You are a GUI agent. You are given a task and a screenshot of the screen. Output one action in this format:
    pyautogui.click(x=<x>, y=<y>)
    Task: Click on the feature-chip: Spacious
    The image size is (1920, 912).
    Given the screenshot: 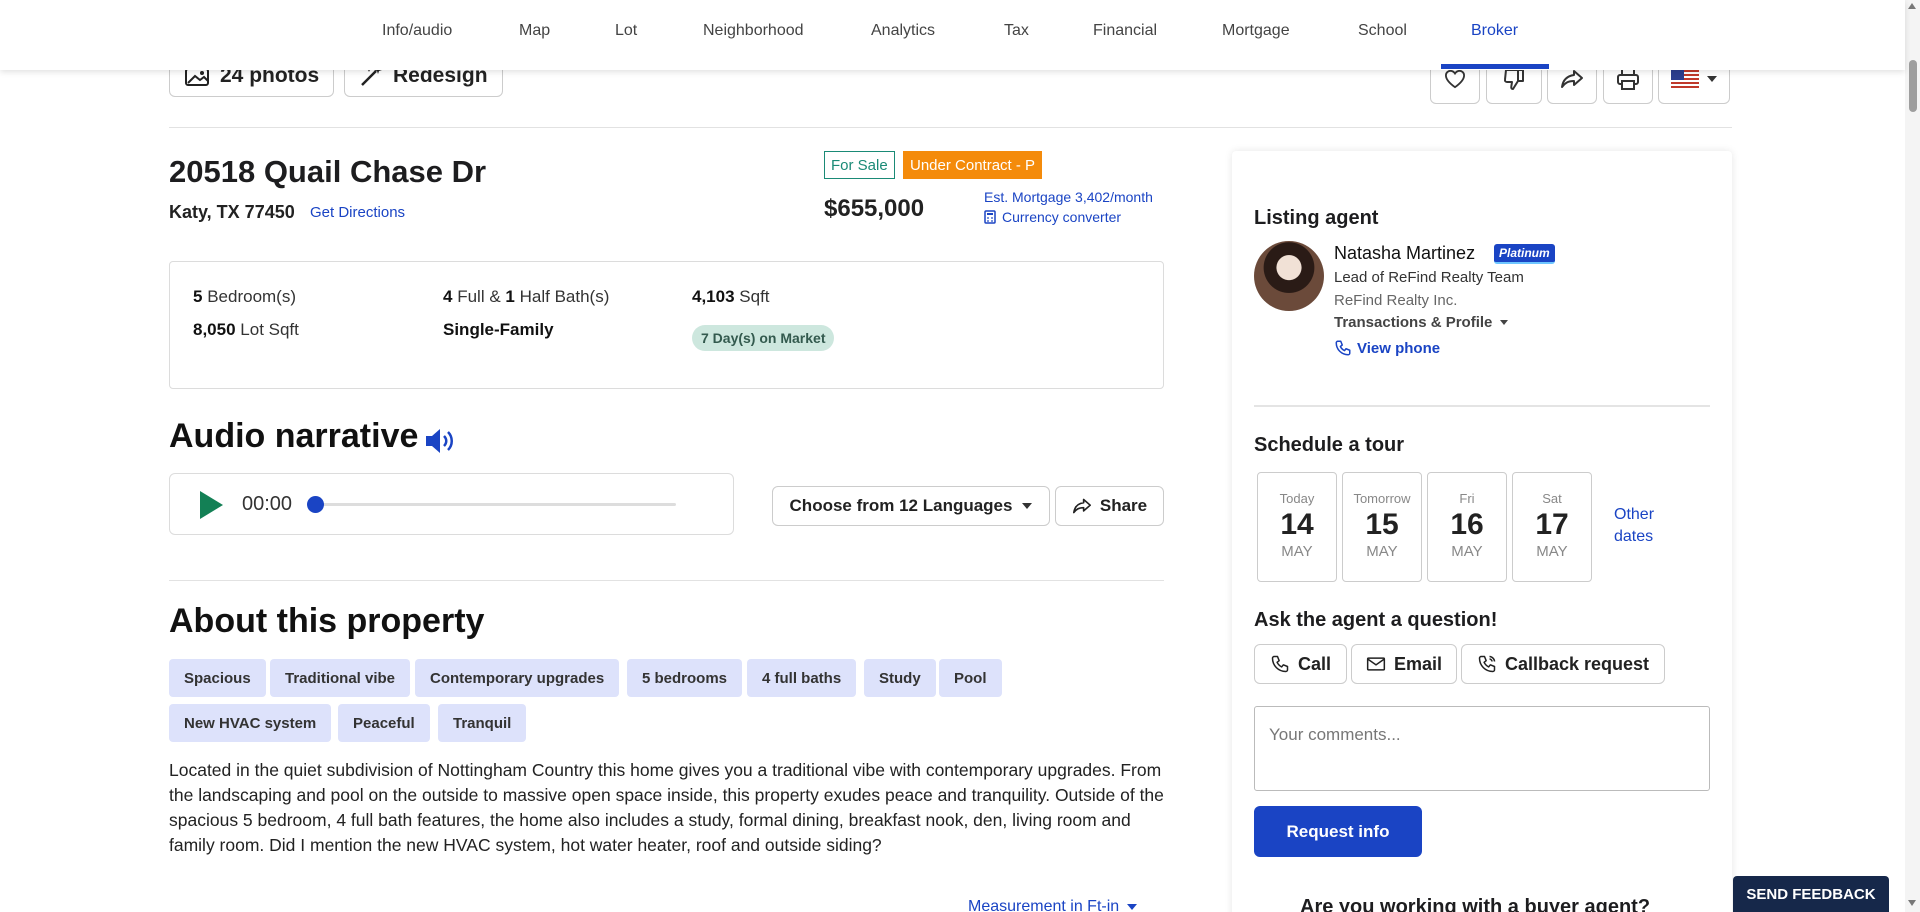 What is the action you would take?
    pyautogui.click(x=217, y=678)
    